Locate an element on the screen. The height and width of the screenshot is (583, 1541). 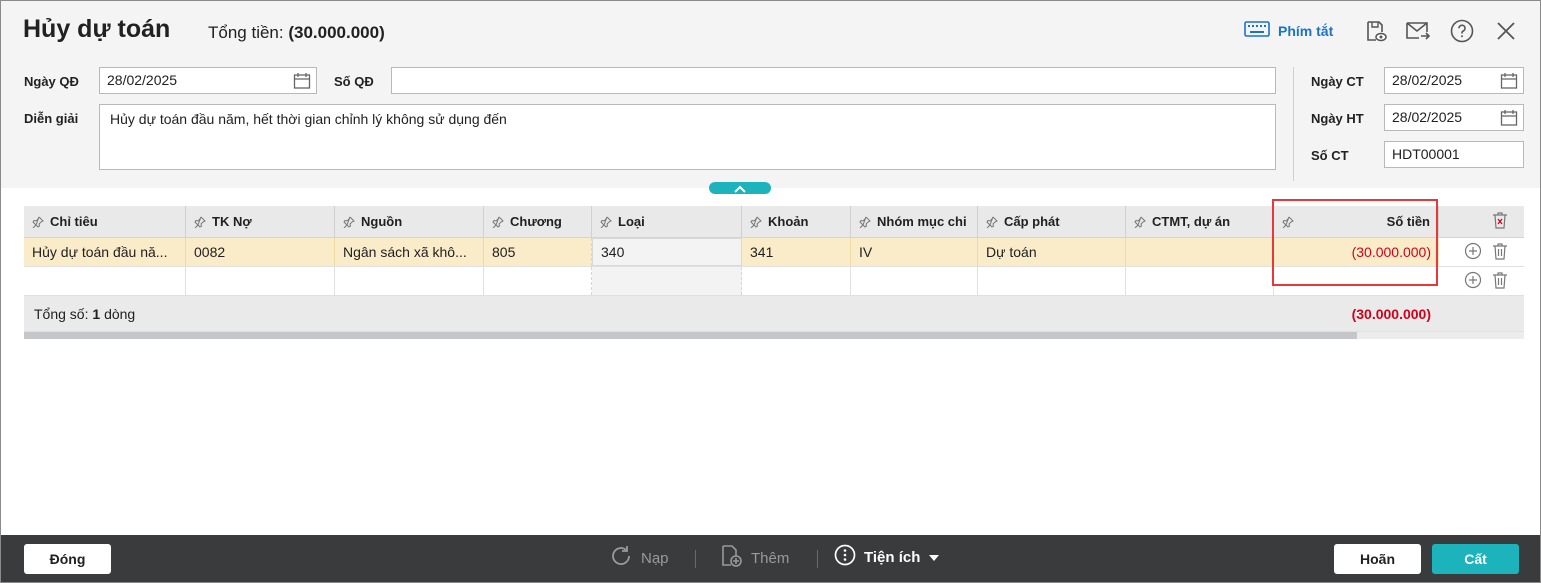
ngay-ht-label: Ngày HT is located at coordinates (1337, 118).